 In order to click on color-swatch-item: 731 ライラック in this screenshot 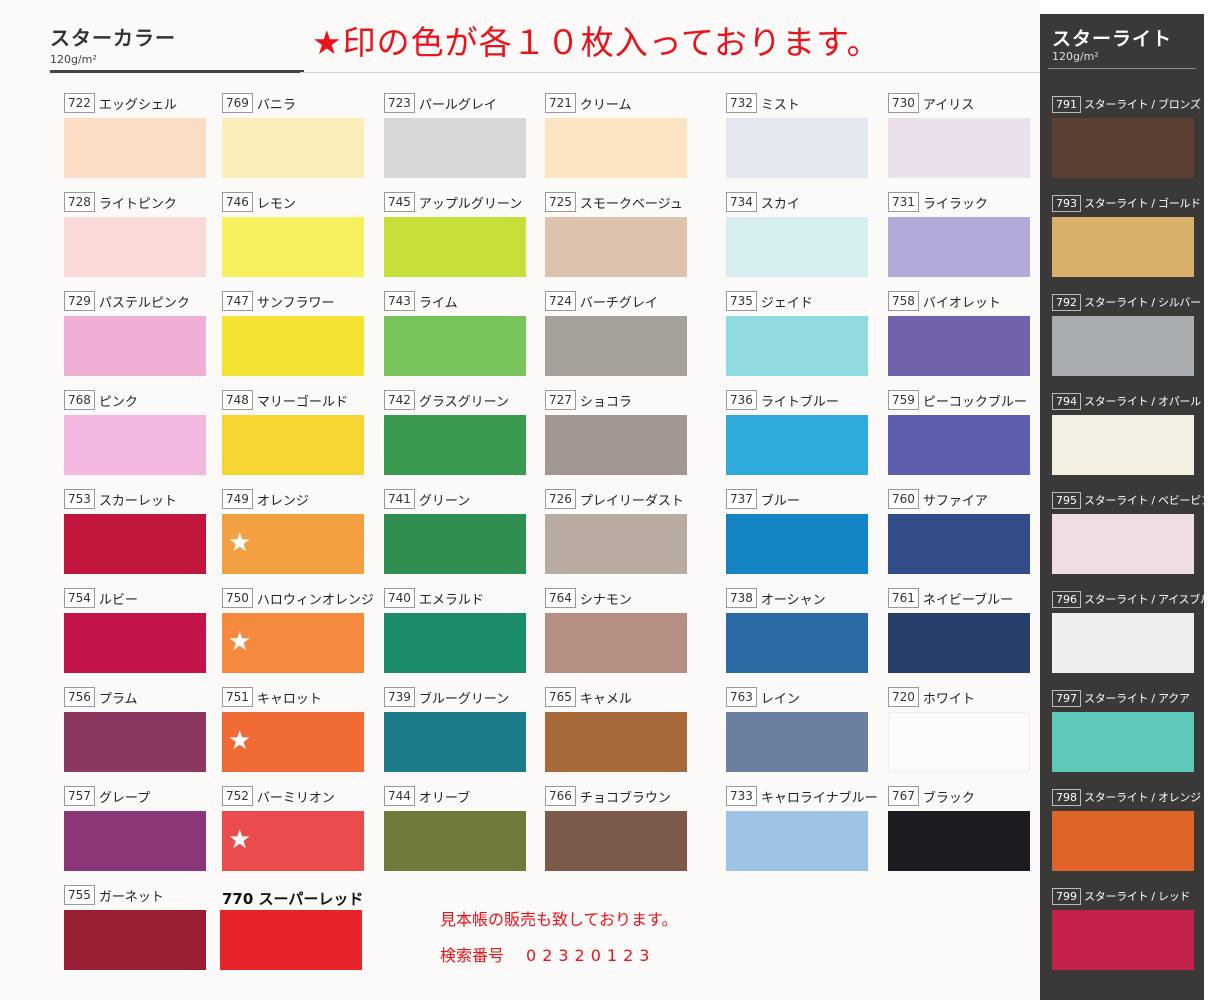, I will do `click(968, 236)`.